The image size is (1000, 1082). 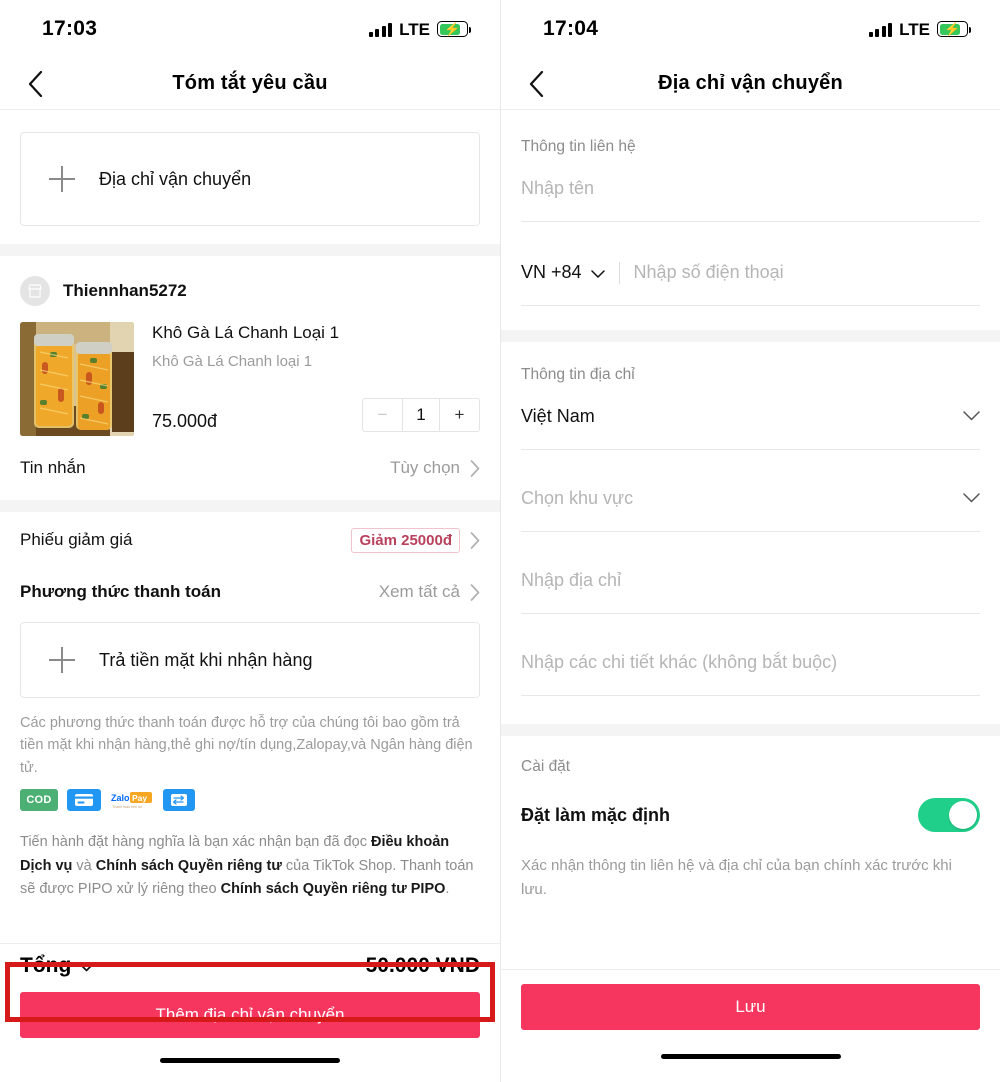 I want to click on name-field: Nhập tên, so click(x=750, y=189).